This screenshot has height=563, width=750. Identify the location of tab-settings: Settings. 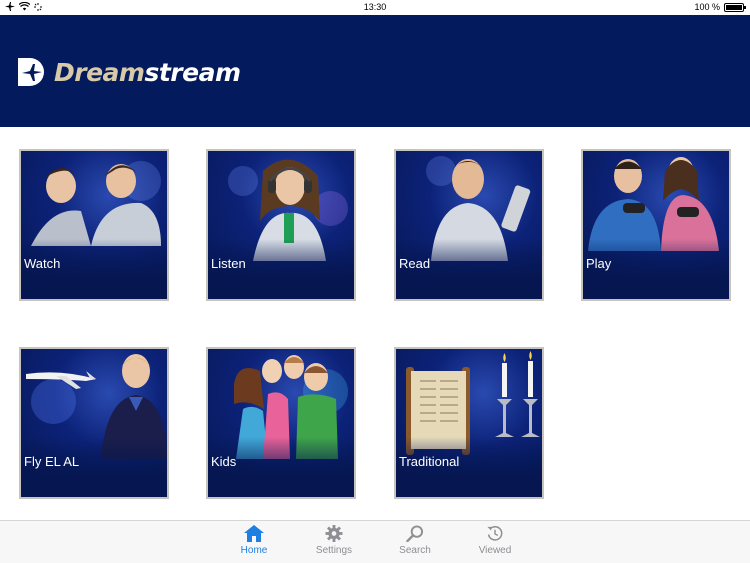
(334, 540).